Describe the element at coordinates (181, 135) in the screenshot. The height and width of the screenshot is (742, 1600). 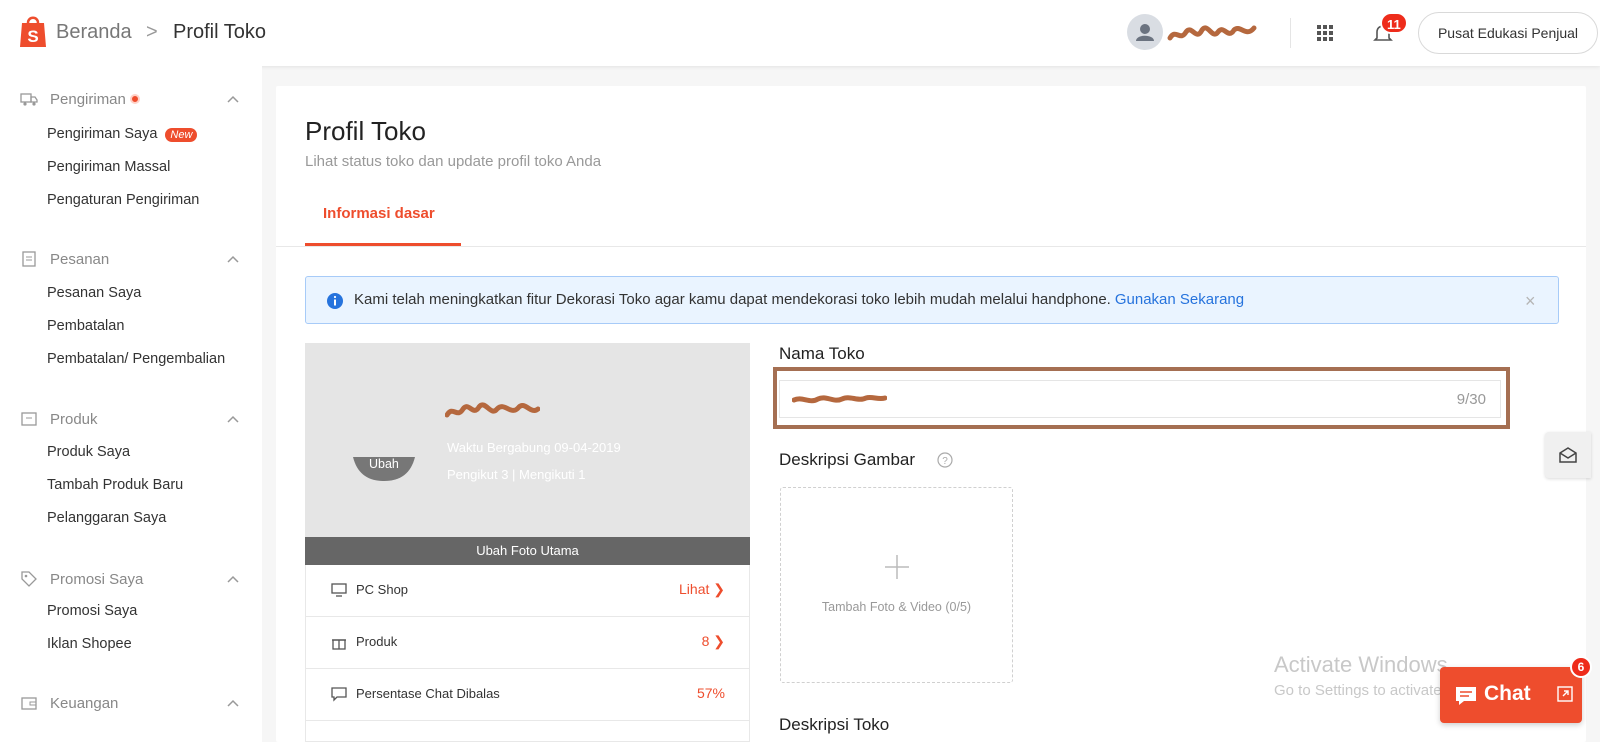
I see `new-badge: New` at that location.